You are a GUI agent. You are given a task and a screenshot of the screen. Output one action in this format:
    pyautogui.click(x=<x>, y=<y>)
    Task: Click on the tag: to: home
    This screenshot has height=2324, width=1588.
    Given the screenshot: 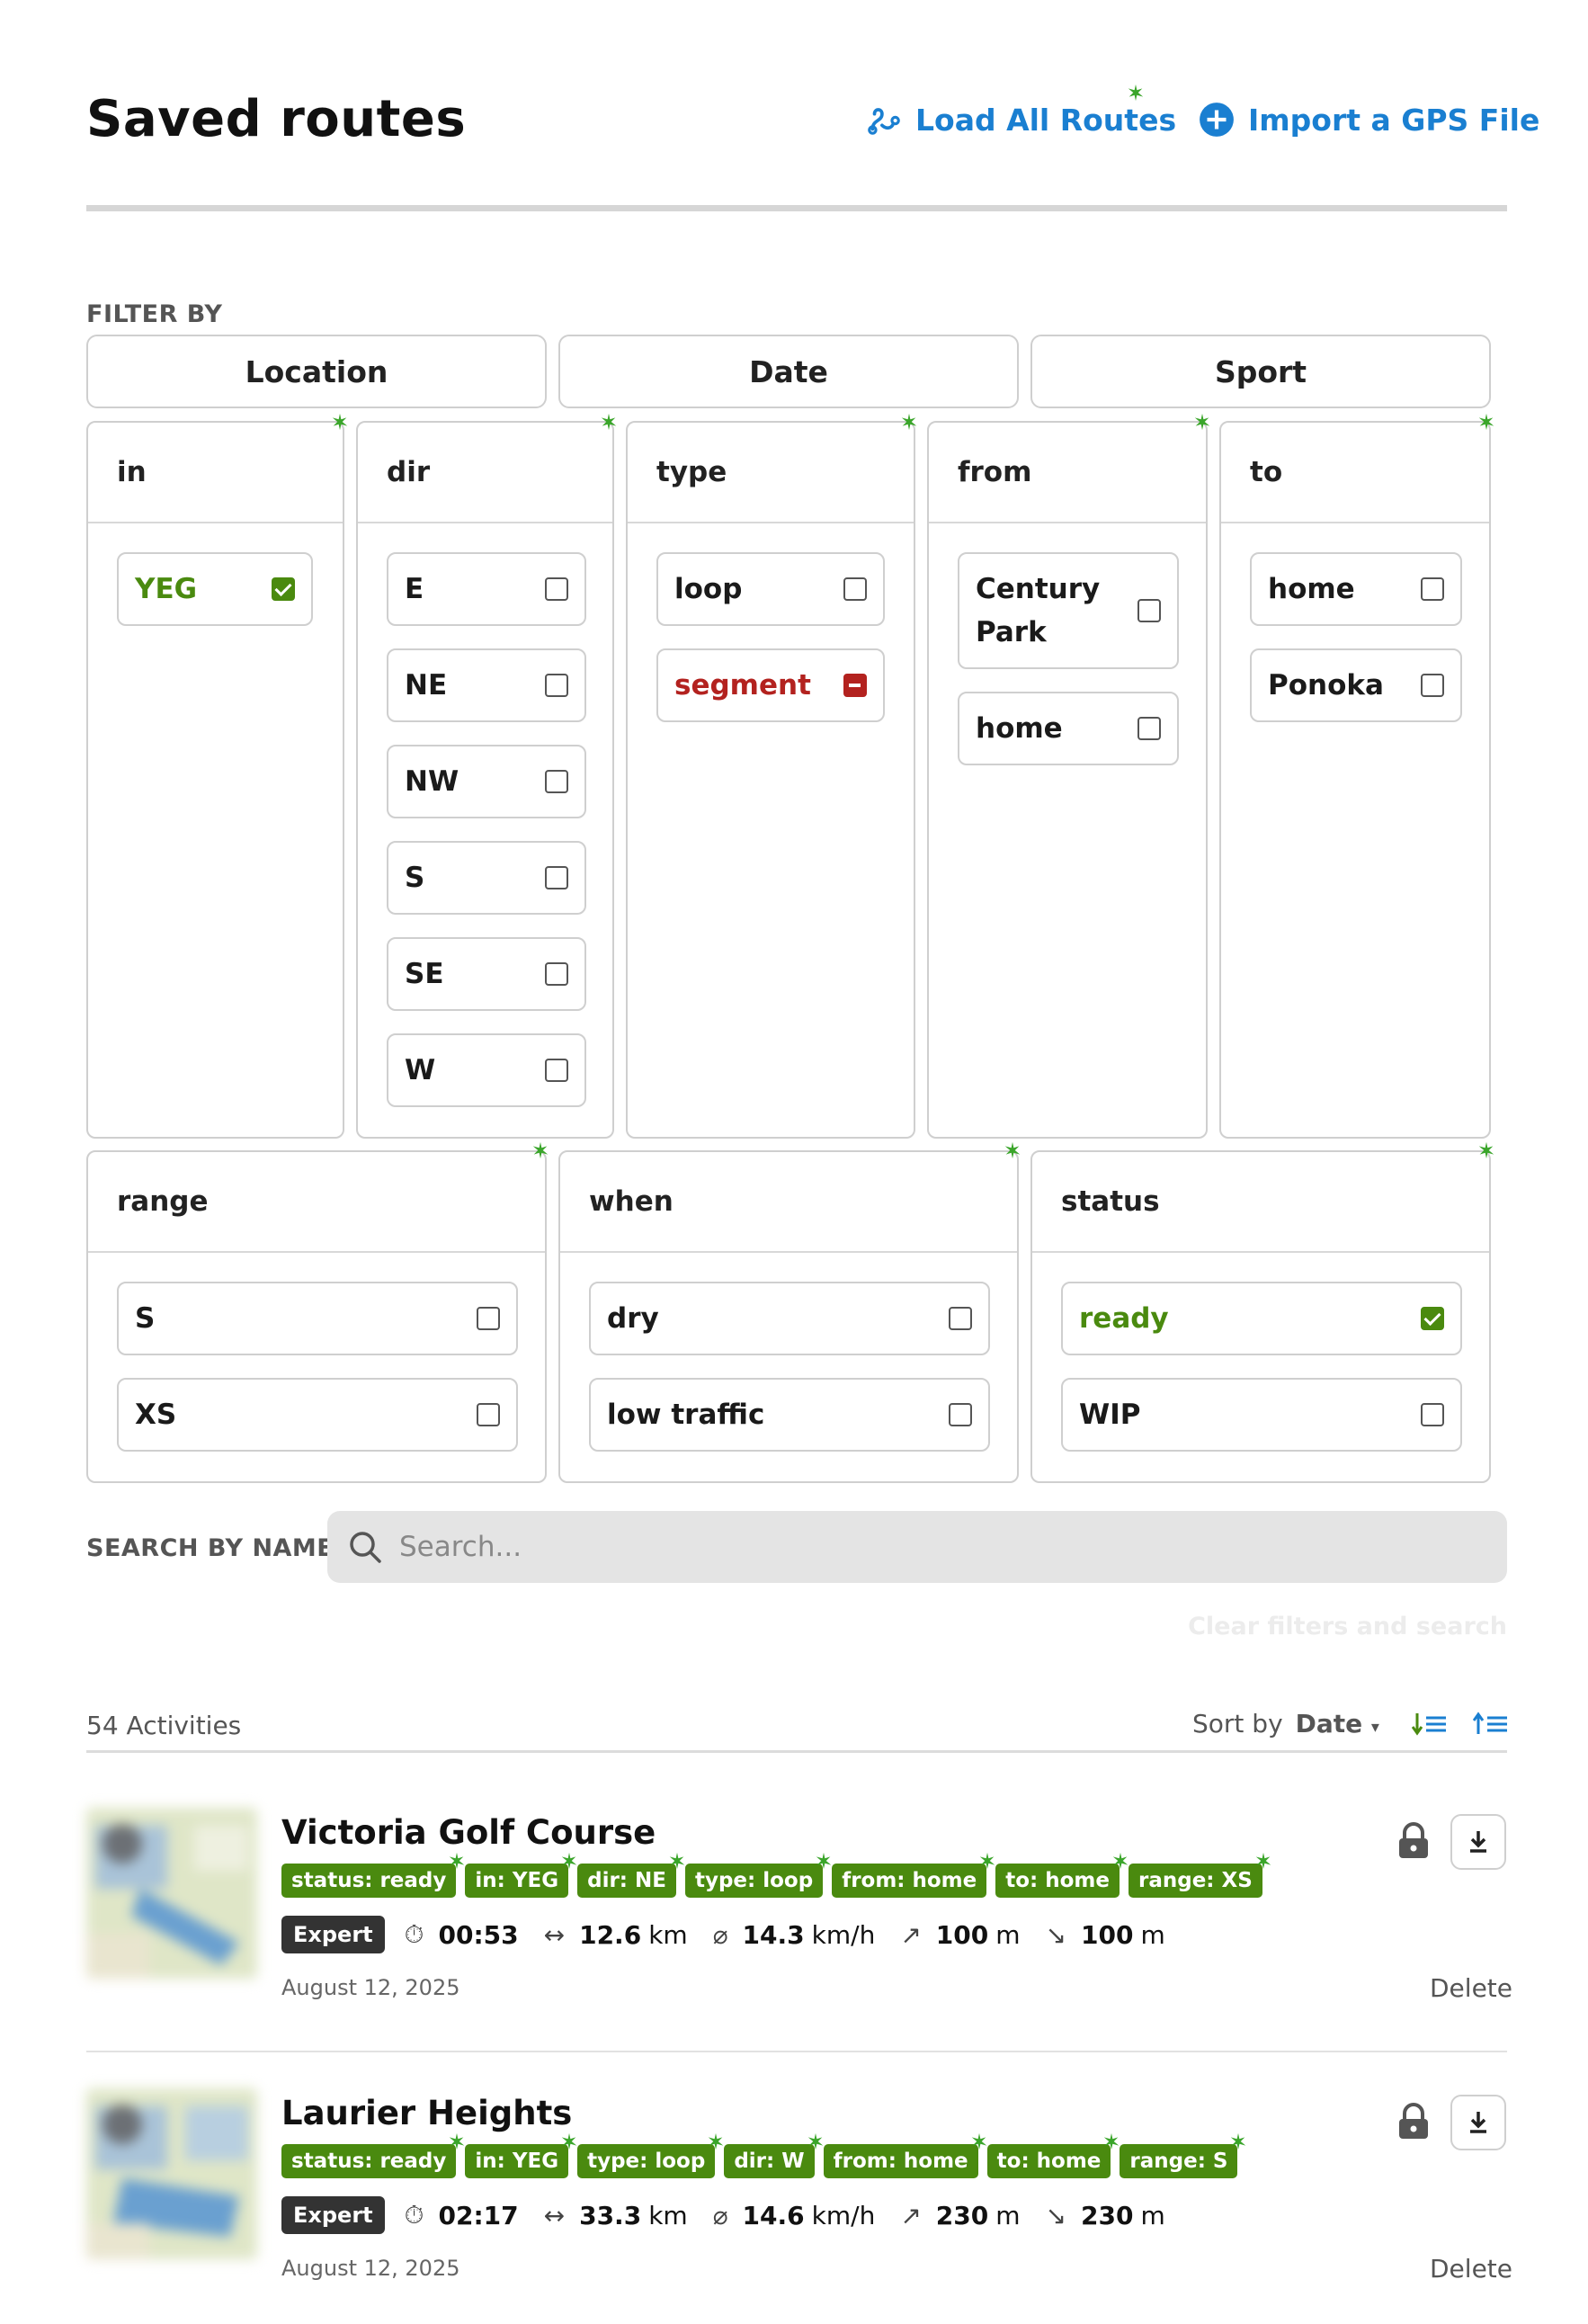 What is the action you would take?
    pyautogui.click(x=1058, y=1881)
    